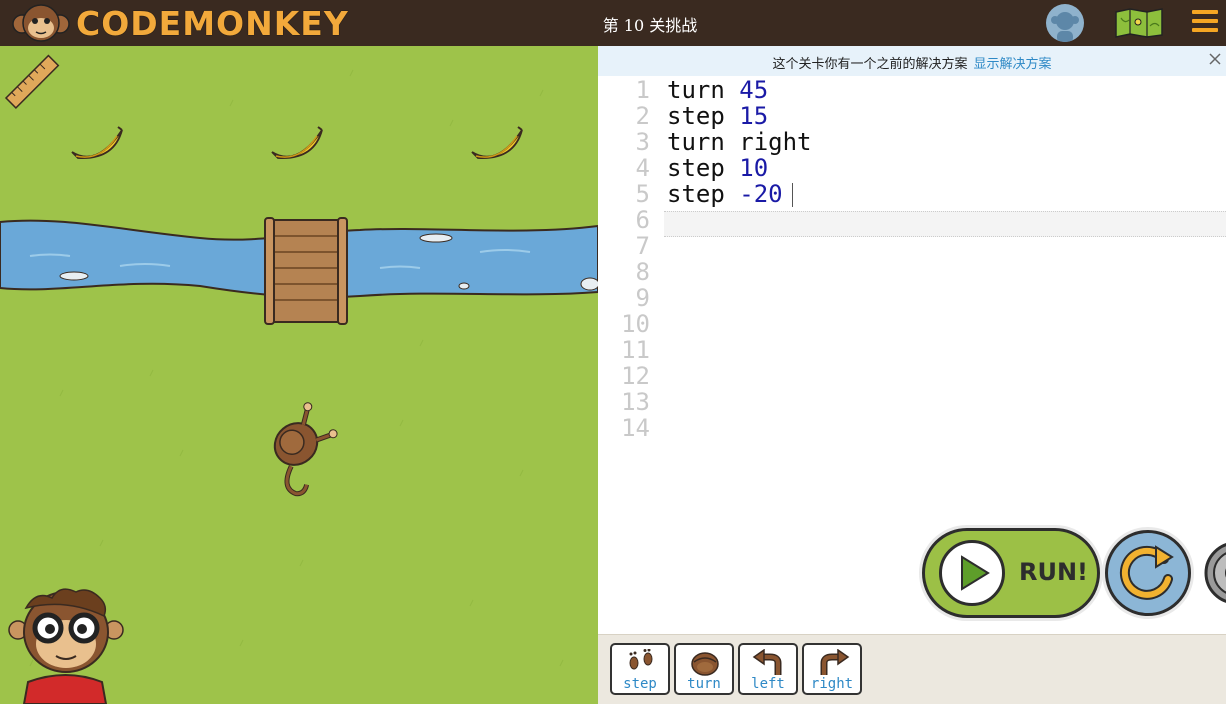 The height and width of the screenshot is (704, 1226). I want to click on user-avatar, so click(1065, 23).